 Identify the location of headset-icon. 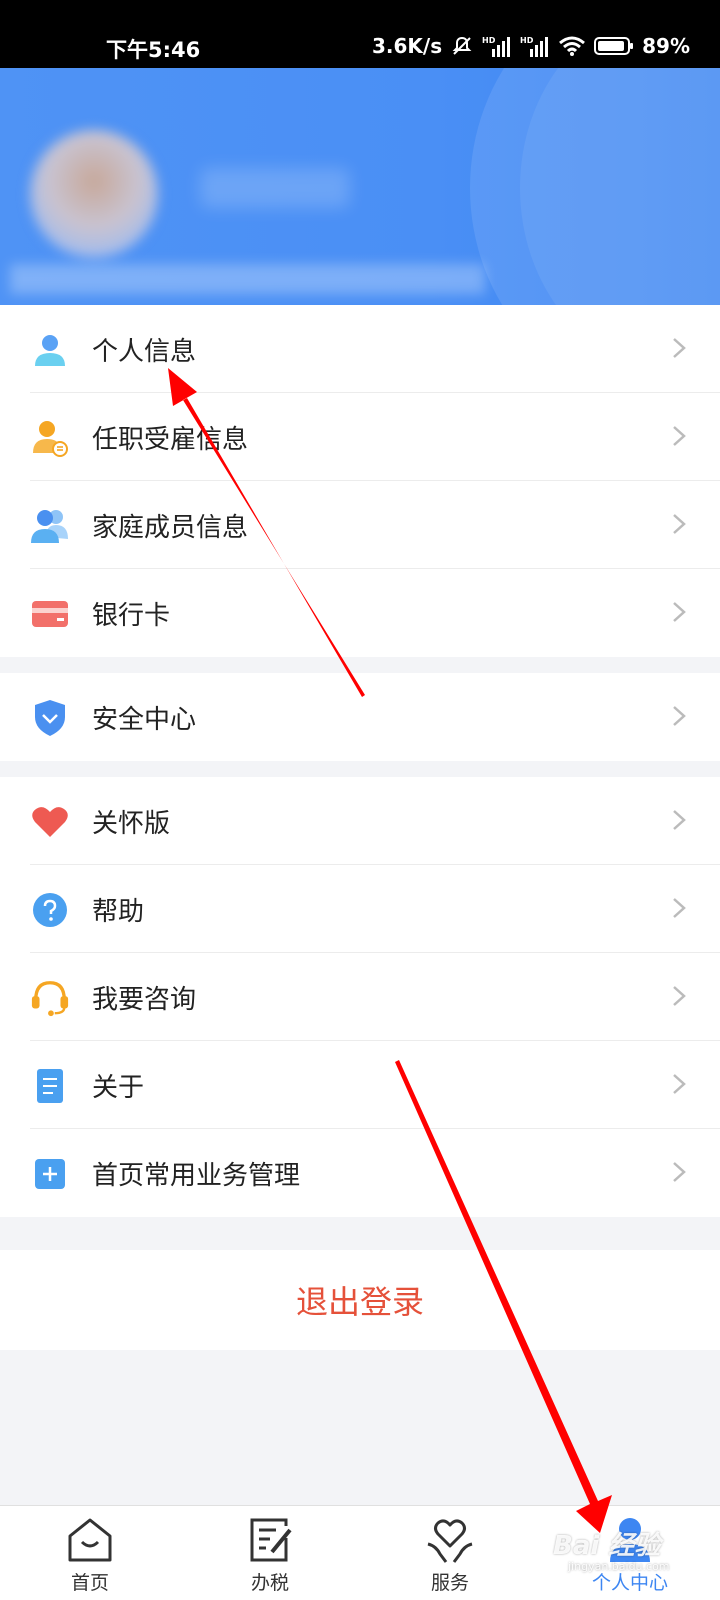
(50, 998).